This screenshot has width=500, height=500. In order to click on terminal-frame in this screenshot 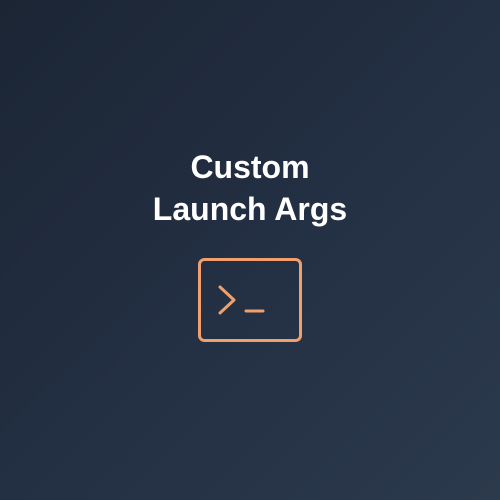, I will do `click(250, 300)`.